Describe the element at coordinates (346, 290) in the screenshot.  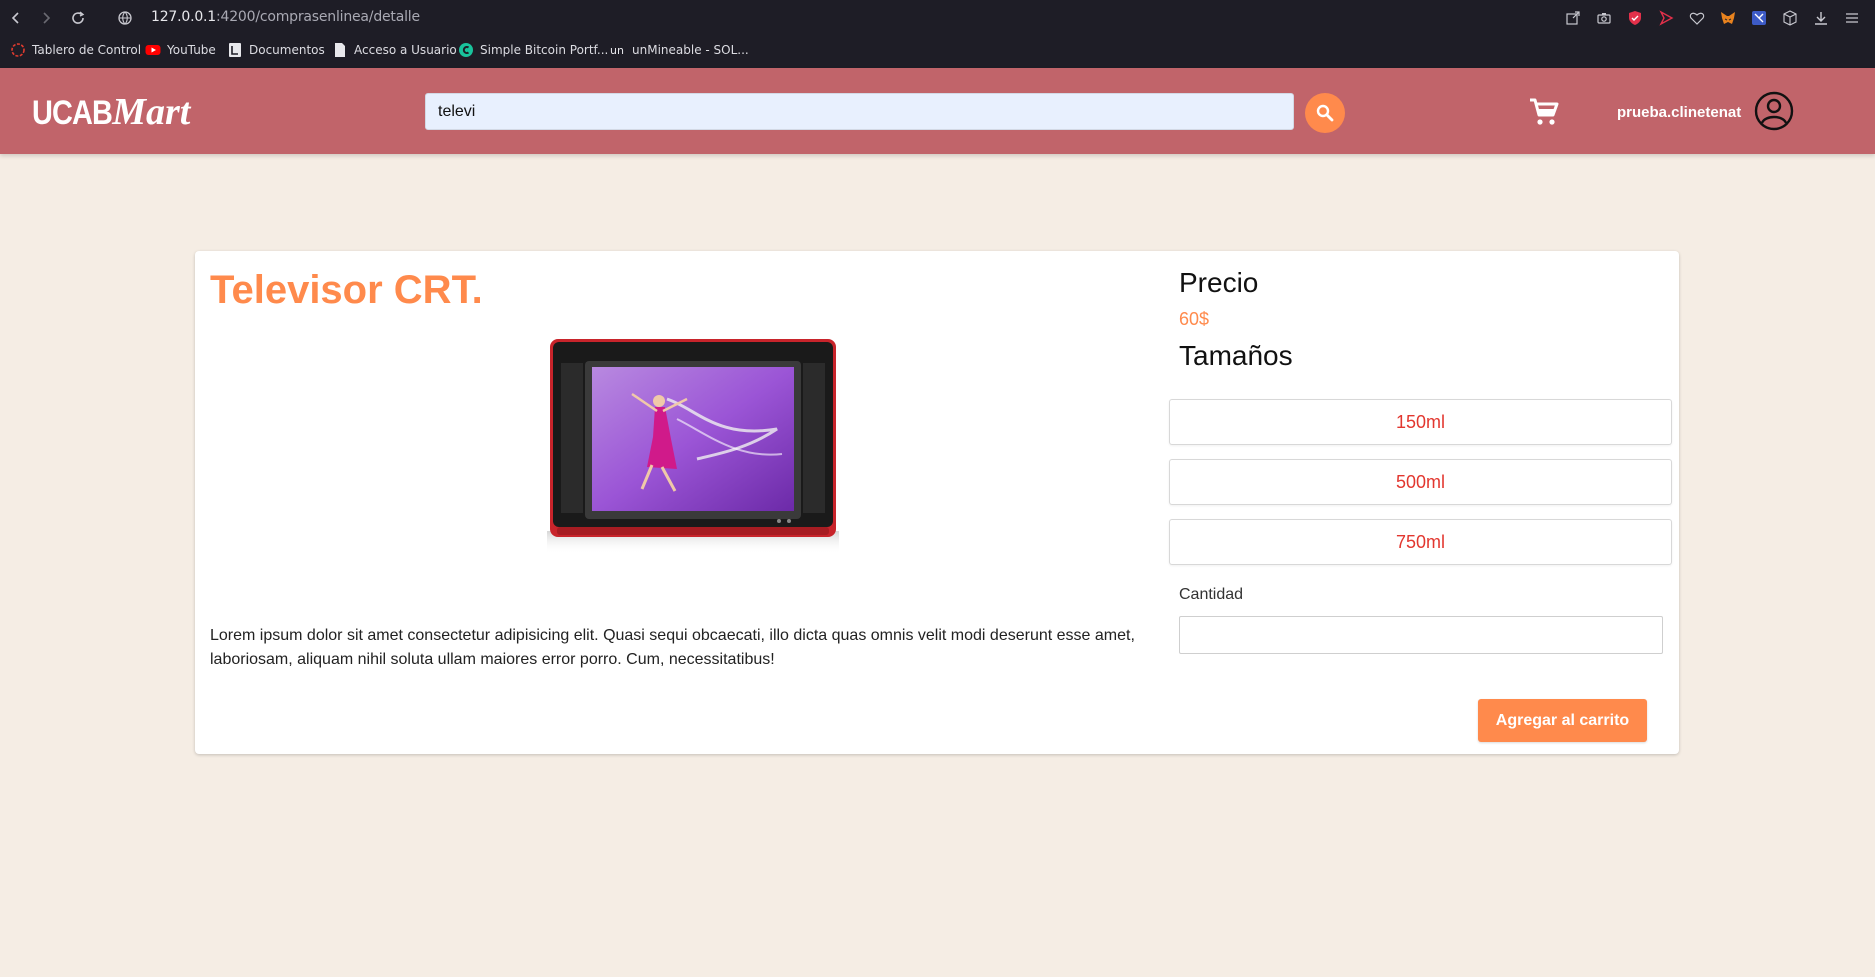
I see `product-title: Televisor CRT.` at that location.